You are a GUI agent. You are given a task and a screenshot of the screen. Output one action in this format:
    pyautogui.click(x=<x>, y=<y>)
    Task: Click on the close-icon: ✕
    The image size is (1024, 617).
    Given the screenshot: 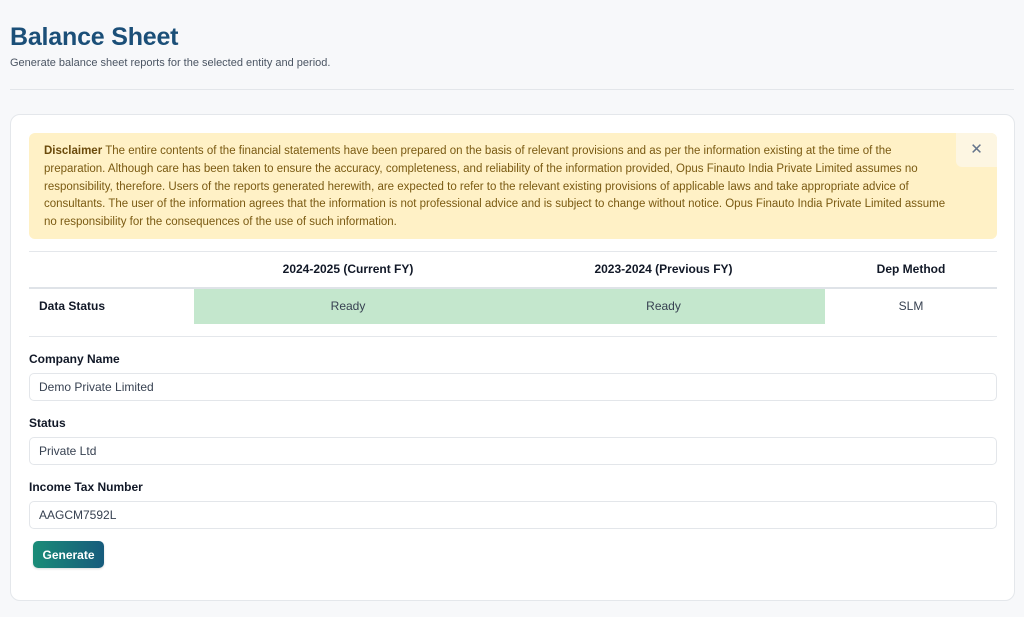 What is the action you would take?
    pyautogui.click(x=976, y=150)
    